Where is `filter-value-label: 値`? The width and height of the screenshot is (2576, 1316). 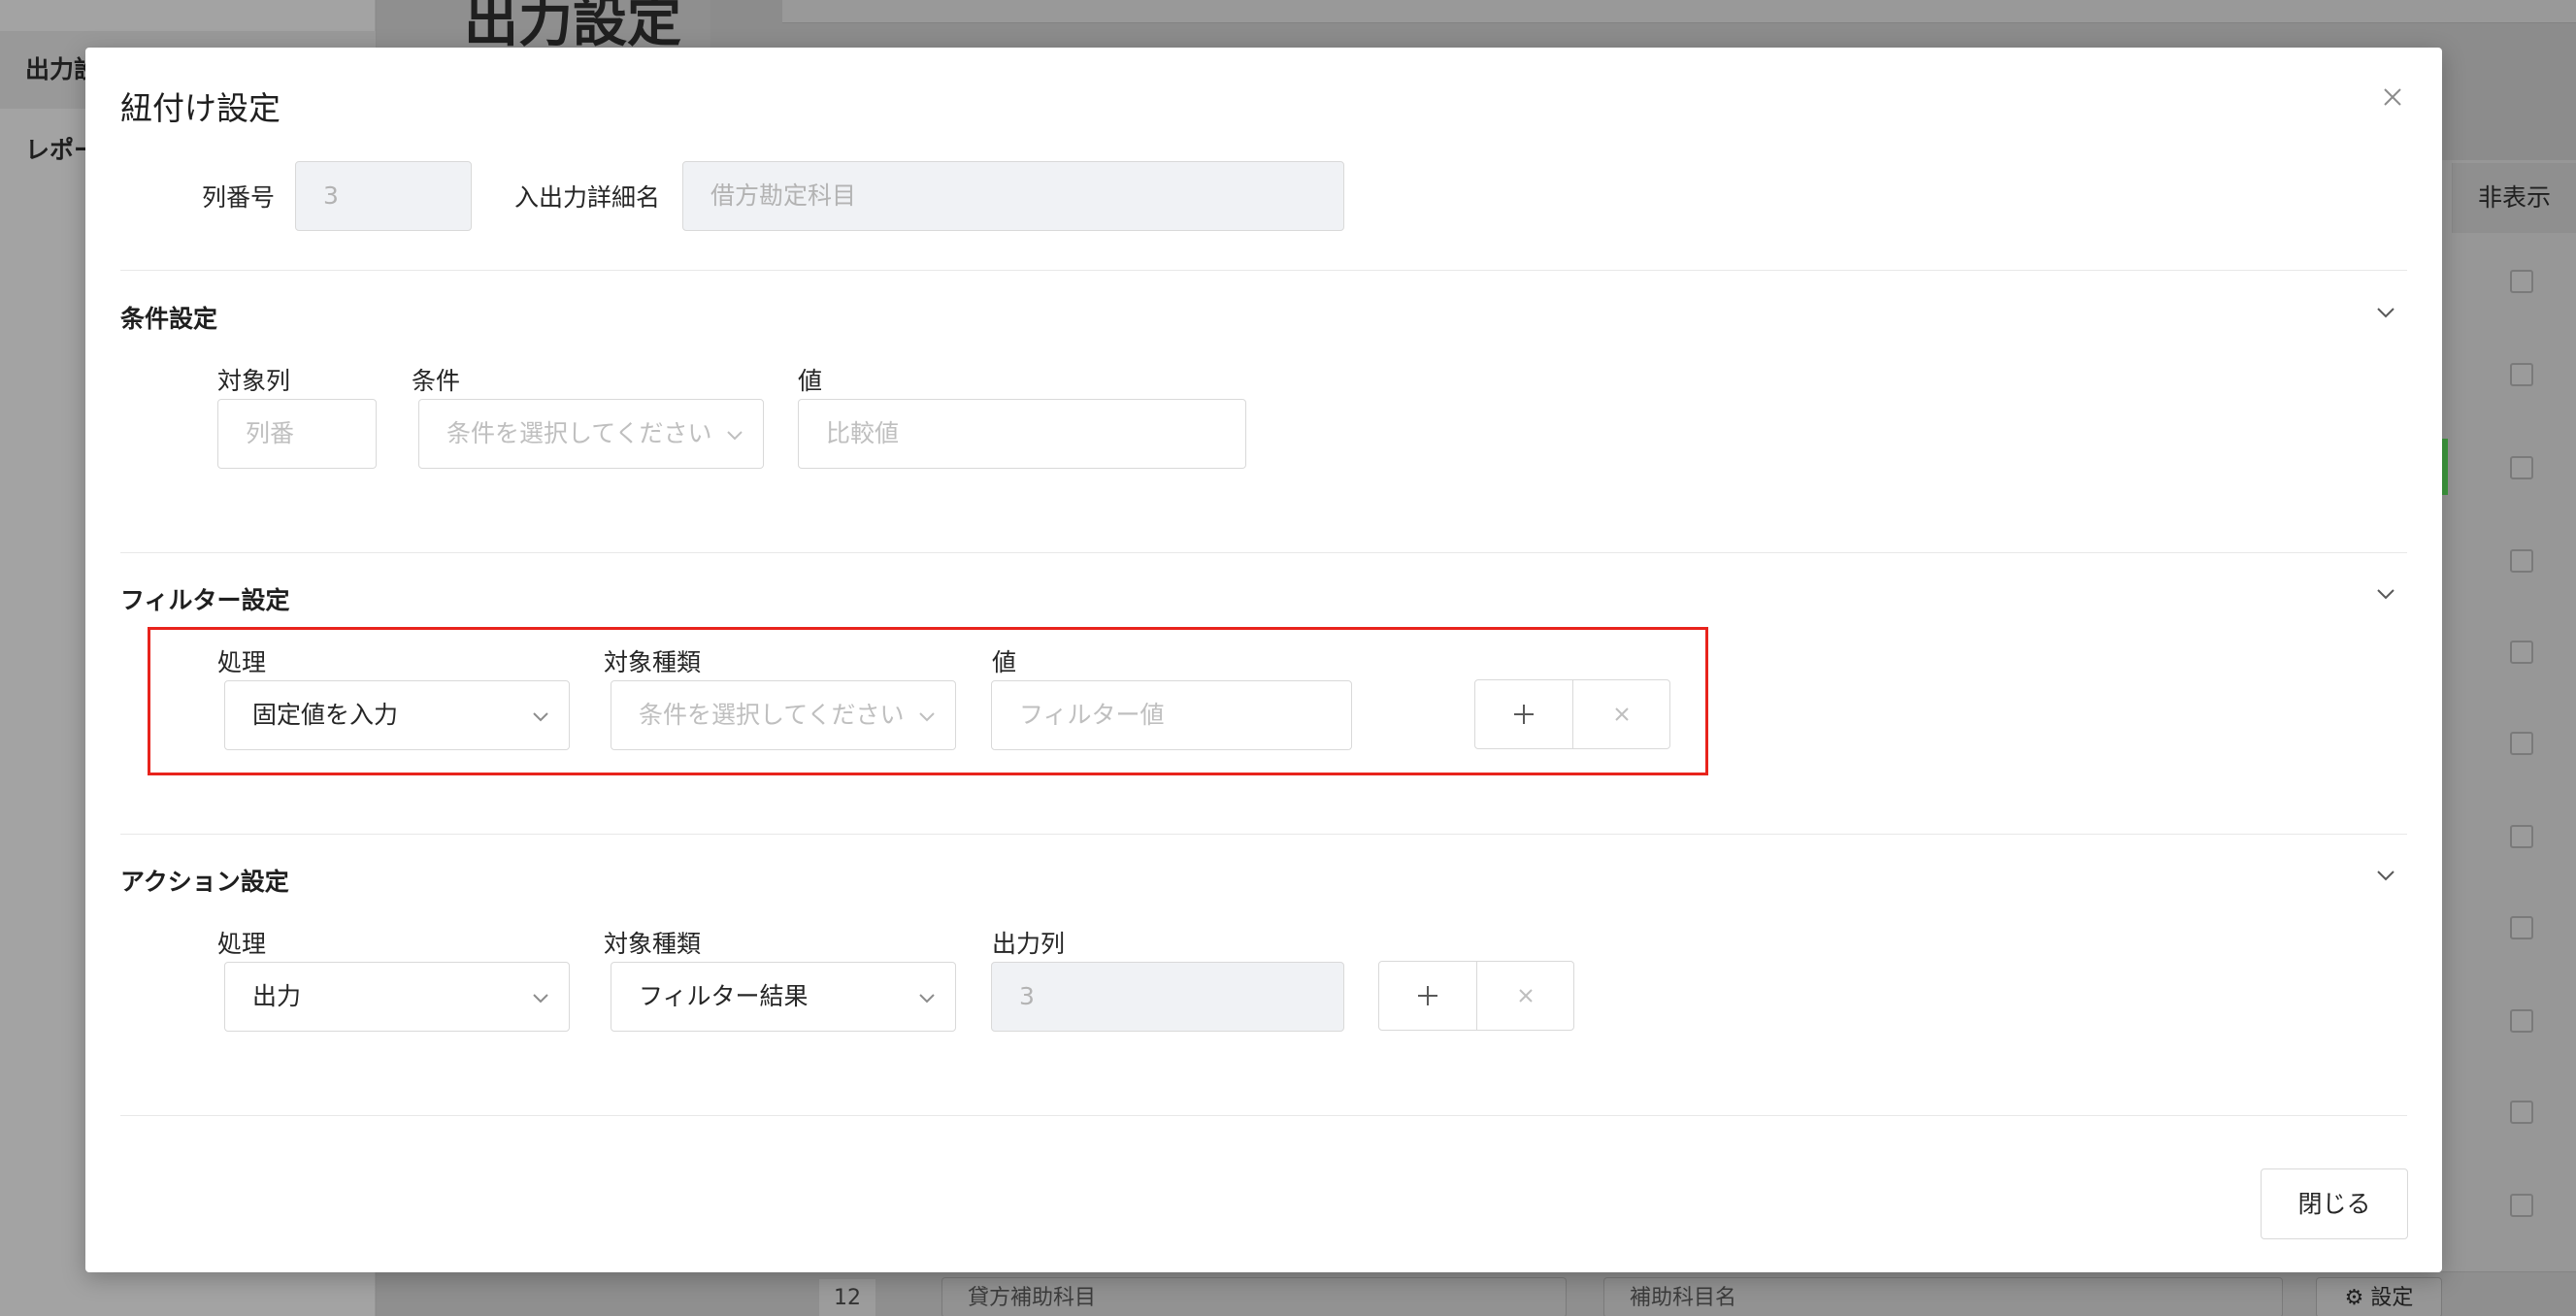 filter-value-label: 値 is located at coordinates (1005, 662).